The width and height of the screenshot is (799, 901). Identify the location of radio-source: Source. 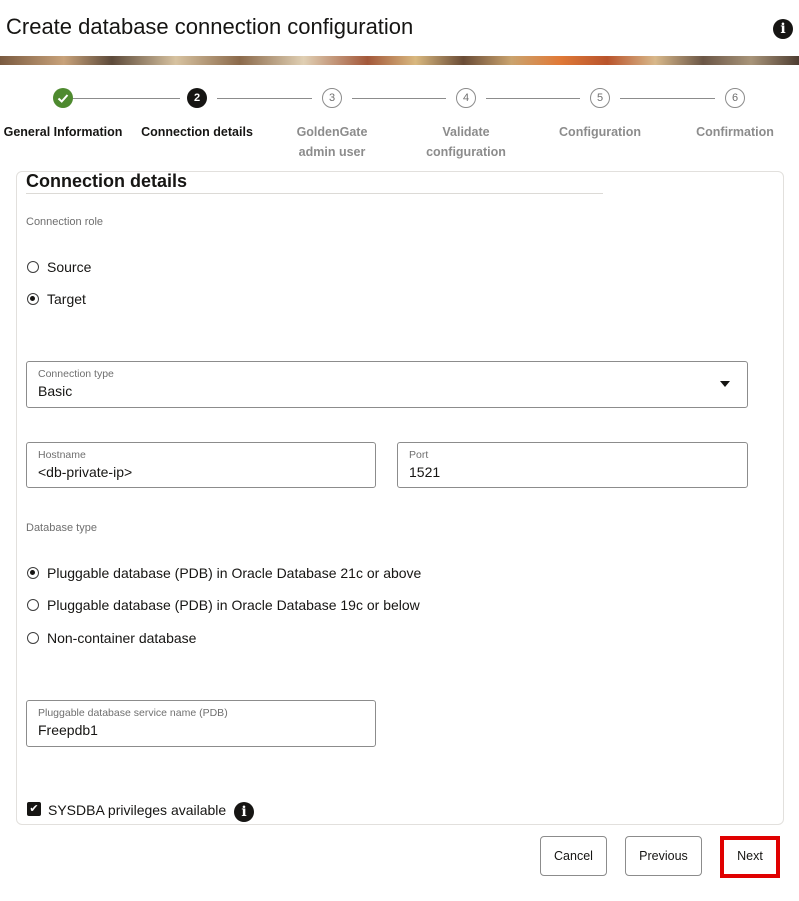
(58, 267).